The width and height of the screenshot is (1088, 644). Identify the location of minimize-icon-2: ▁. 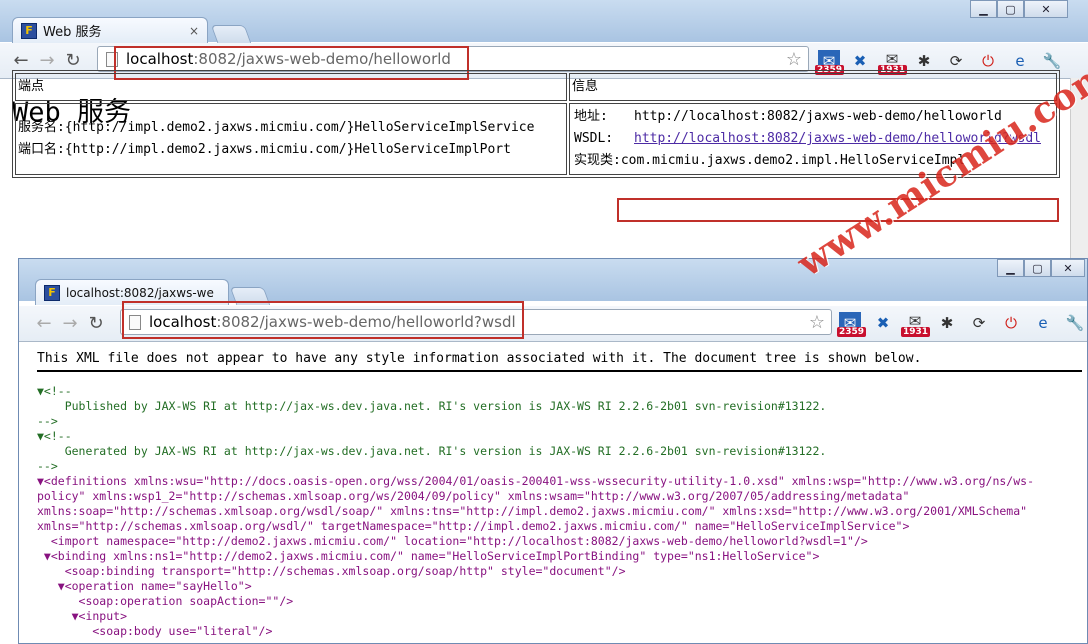
(1010, 268).